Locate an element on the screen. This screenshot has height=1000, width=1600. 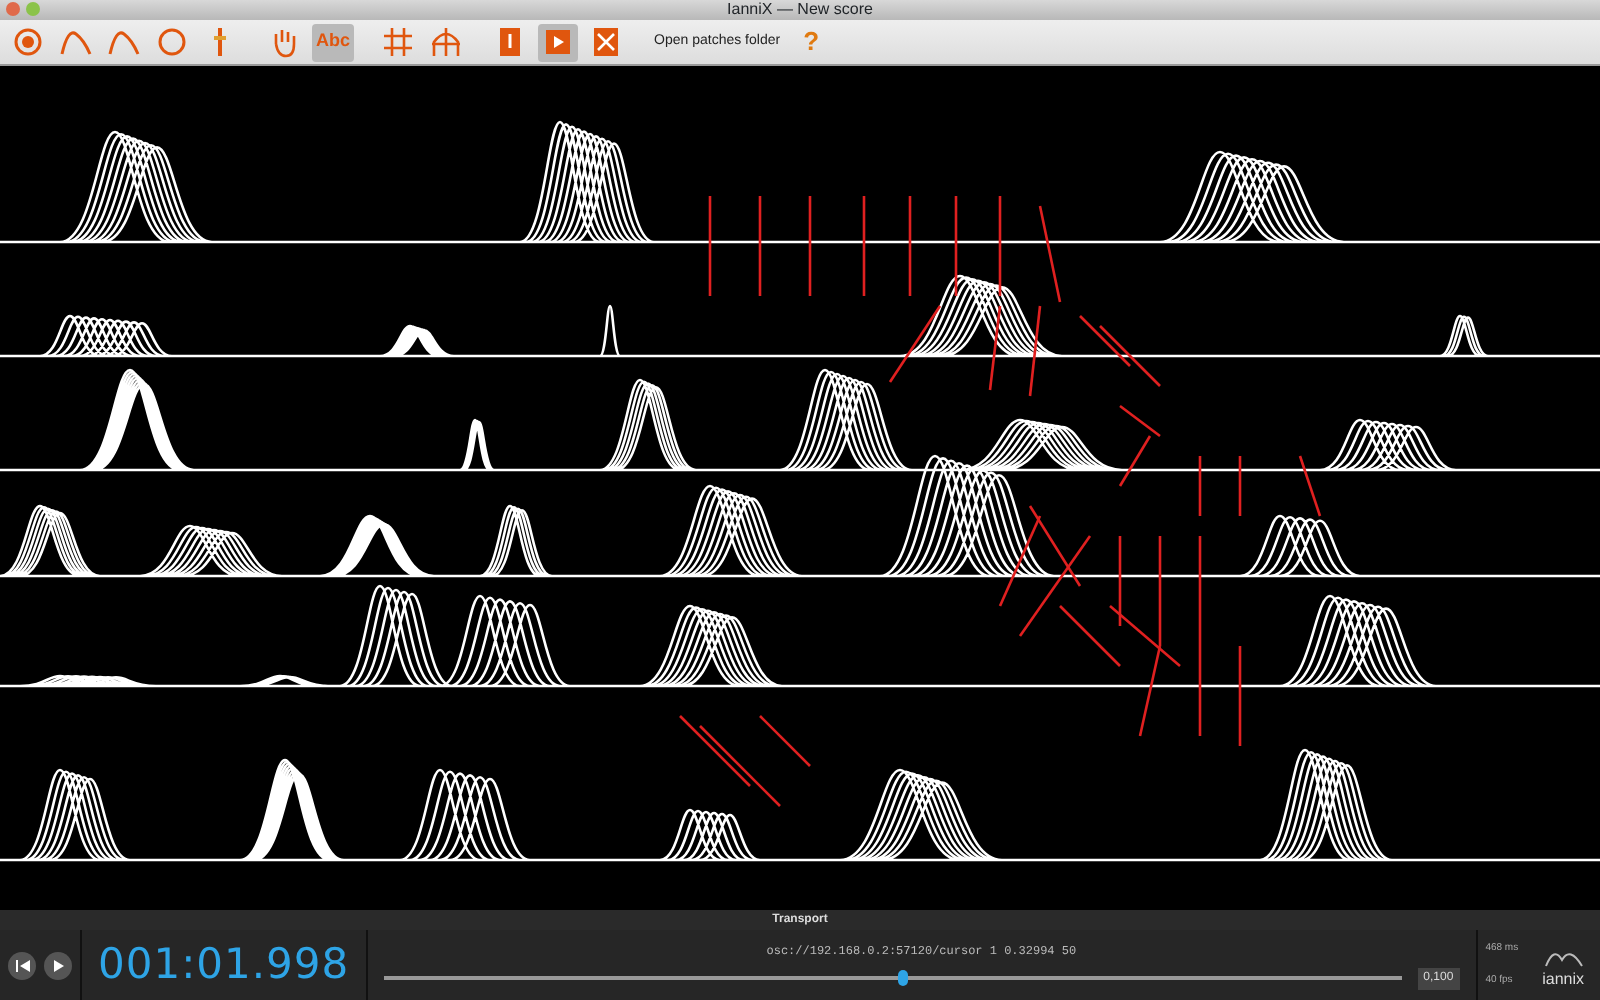
slider-thumb is located at coordinates (903, 978).